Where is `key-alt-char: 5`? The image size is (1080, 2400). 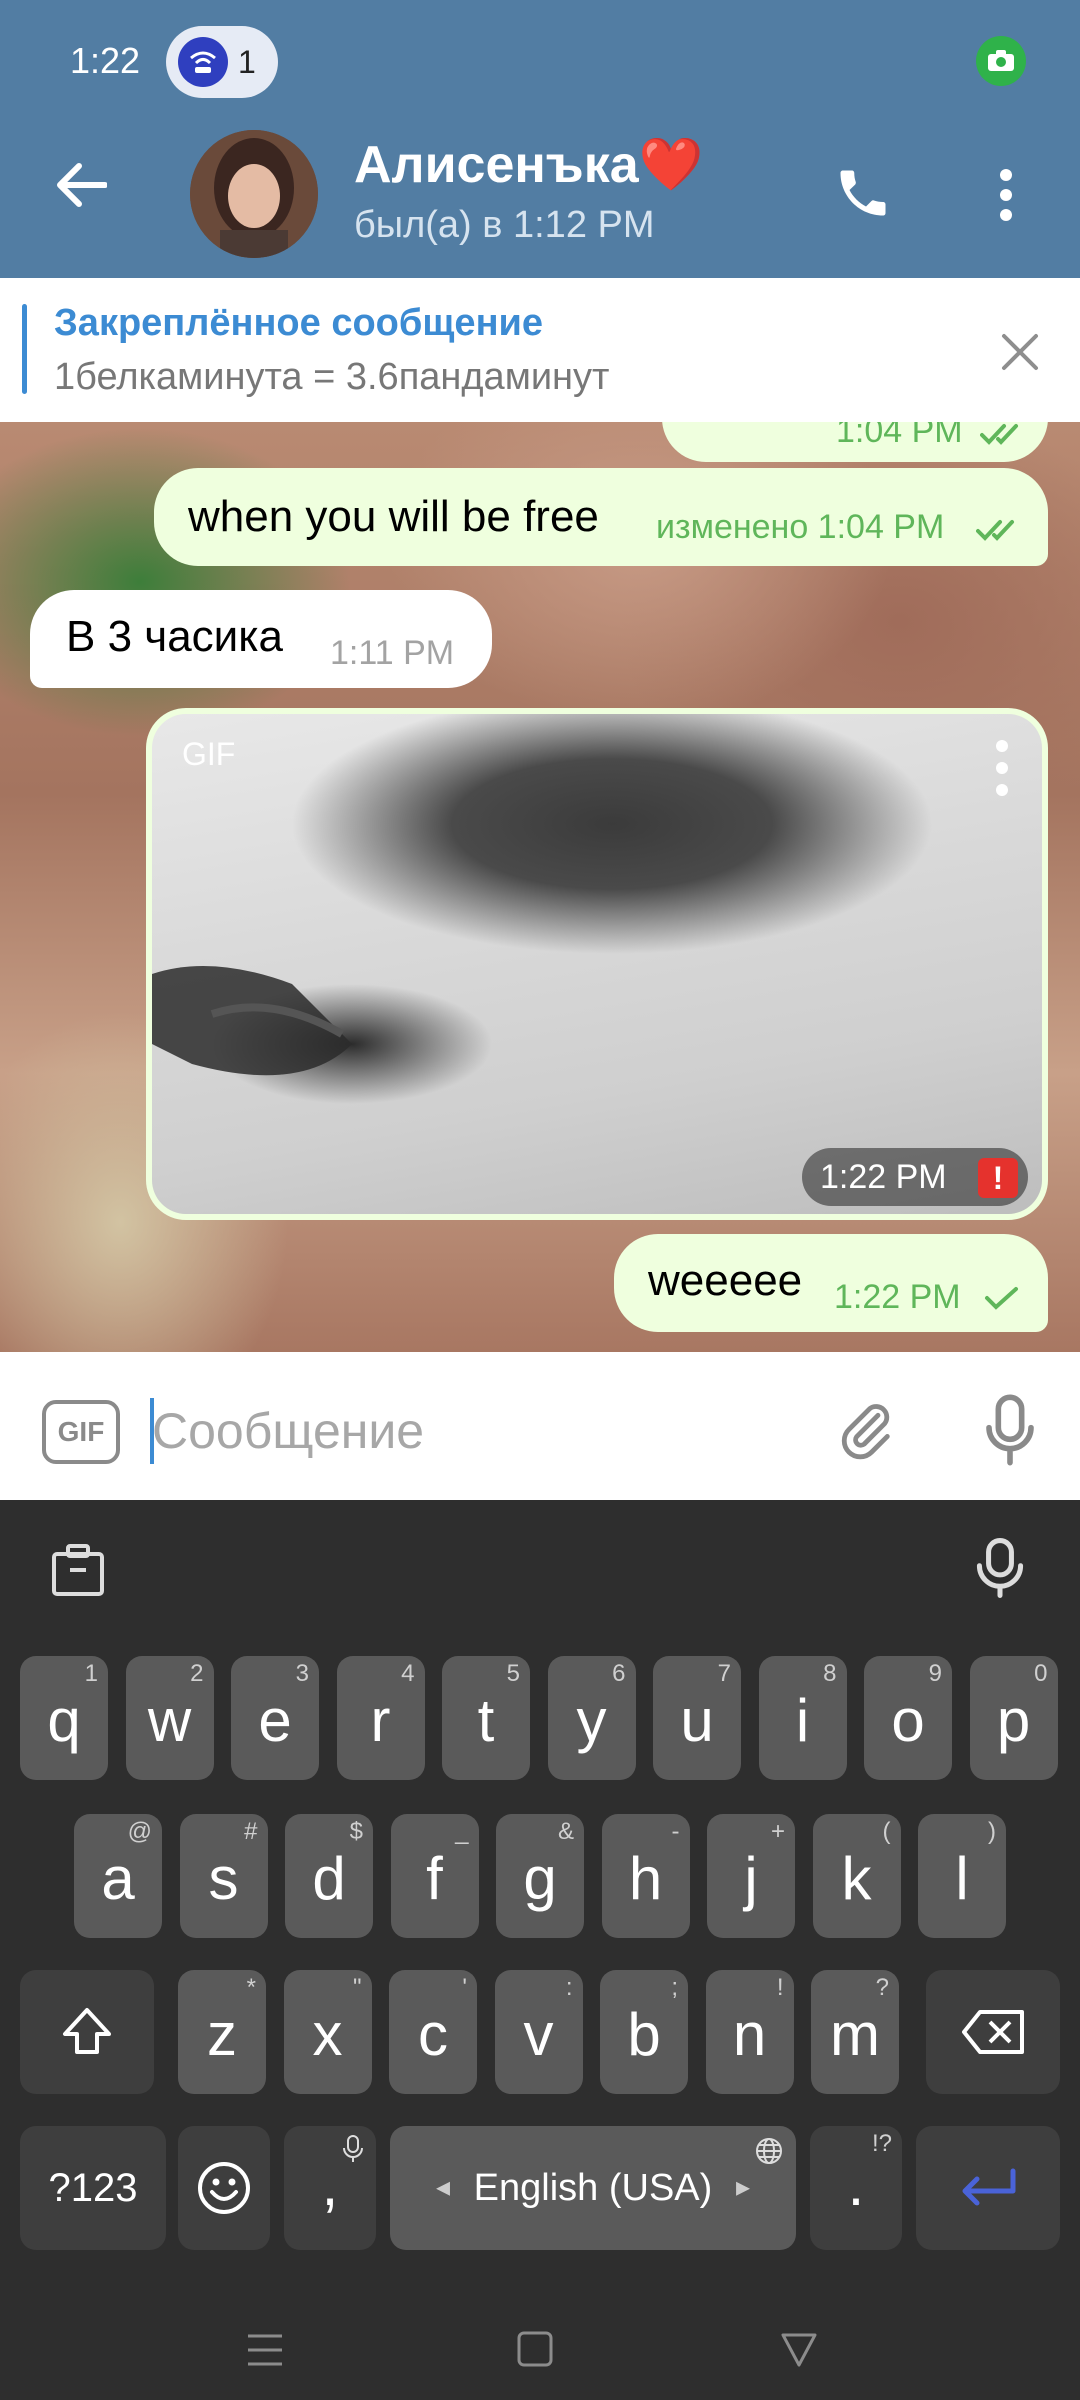
key-alt-char: 5 is located at coordinates (513, 1673).